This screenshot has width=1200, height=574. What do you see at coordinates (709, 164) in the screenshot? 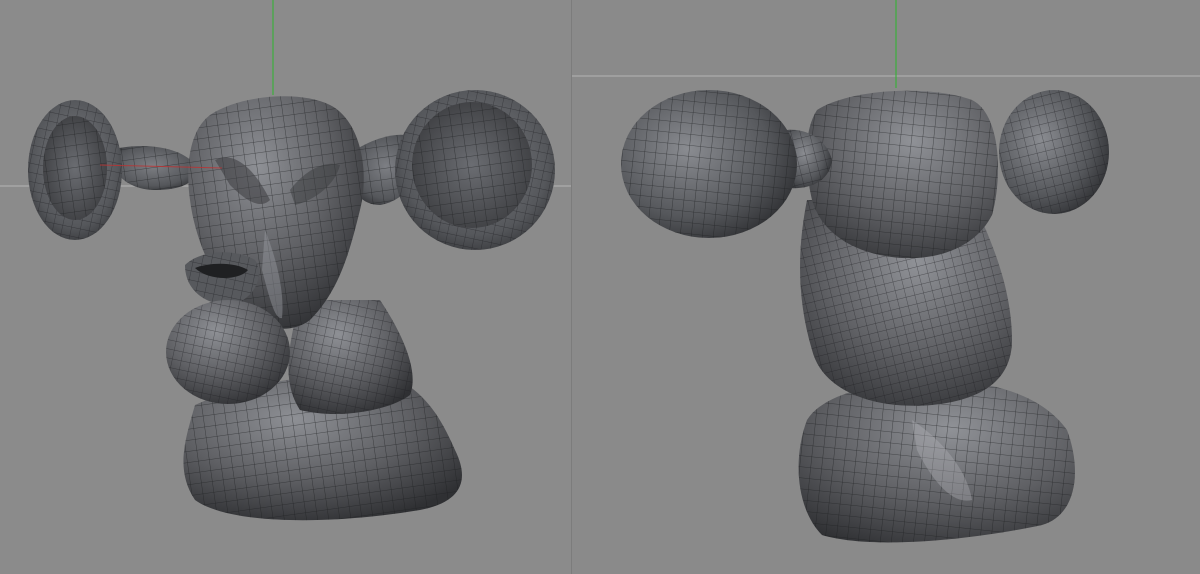
I see `ear-ball-left` at bounding box center [709, 164].